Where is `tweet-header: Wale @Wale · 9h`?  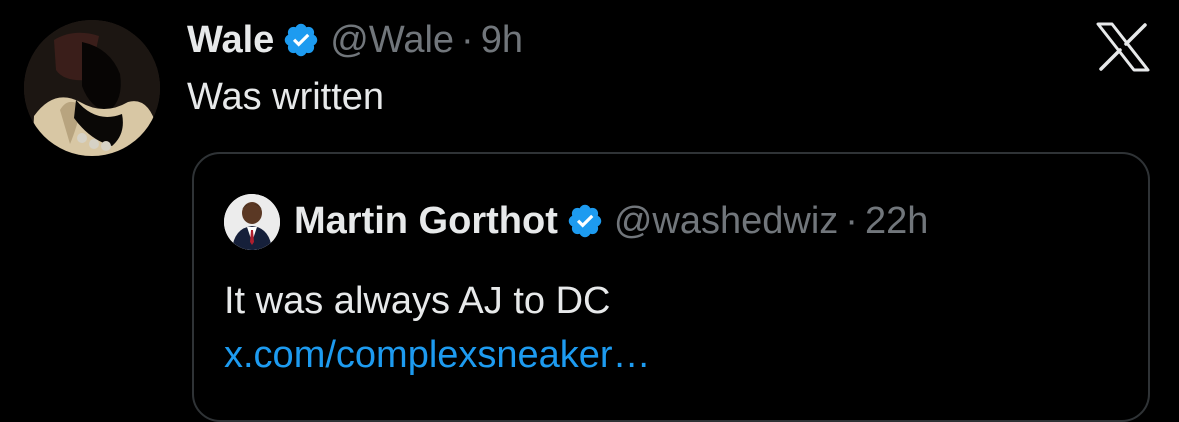
tweet-header: Wale @Wale · 9h is located at coordinates (355, 40).